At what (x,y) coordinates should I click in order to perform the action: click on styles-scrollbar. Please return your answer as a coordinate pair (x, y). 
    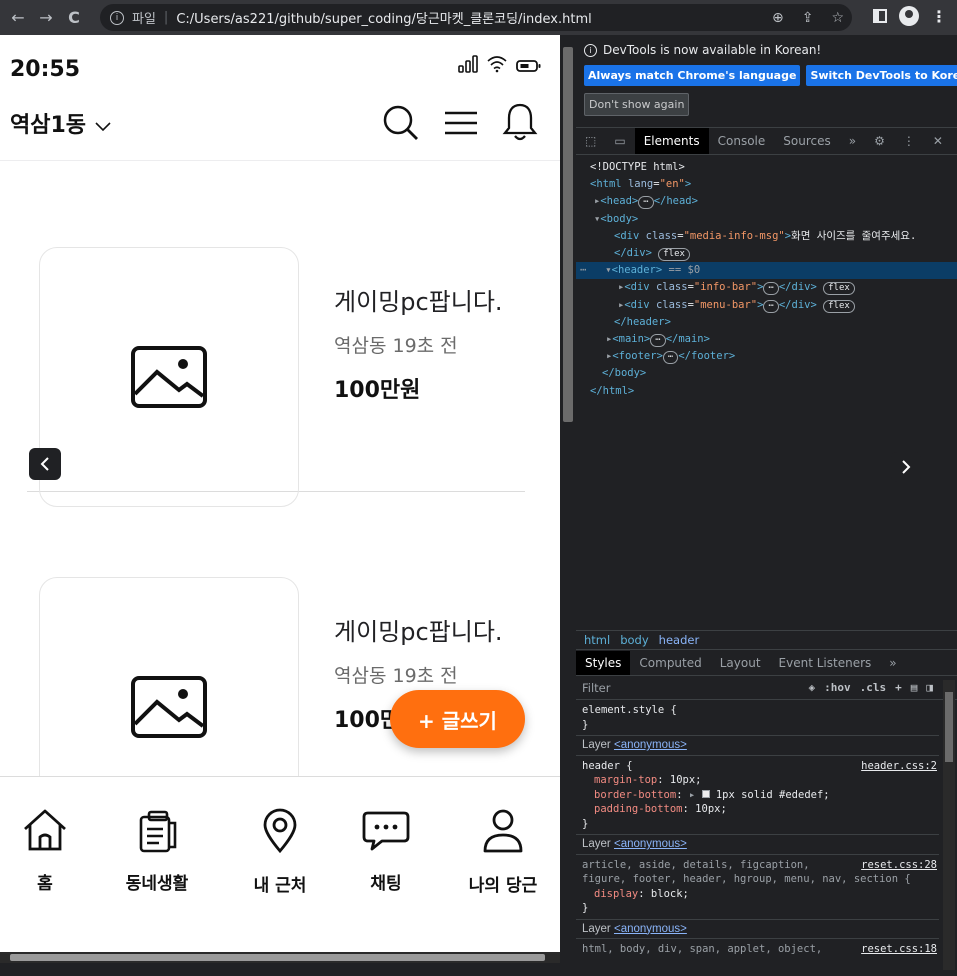
    Looking at the image, I should click on (949, 825).